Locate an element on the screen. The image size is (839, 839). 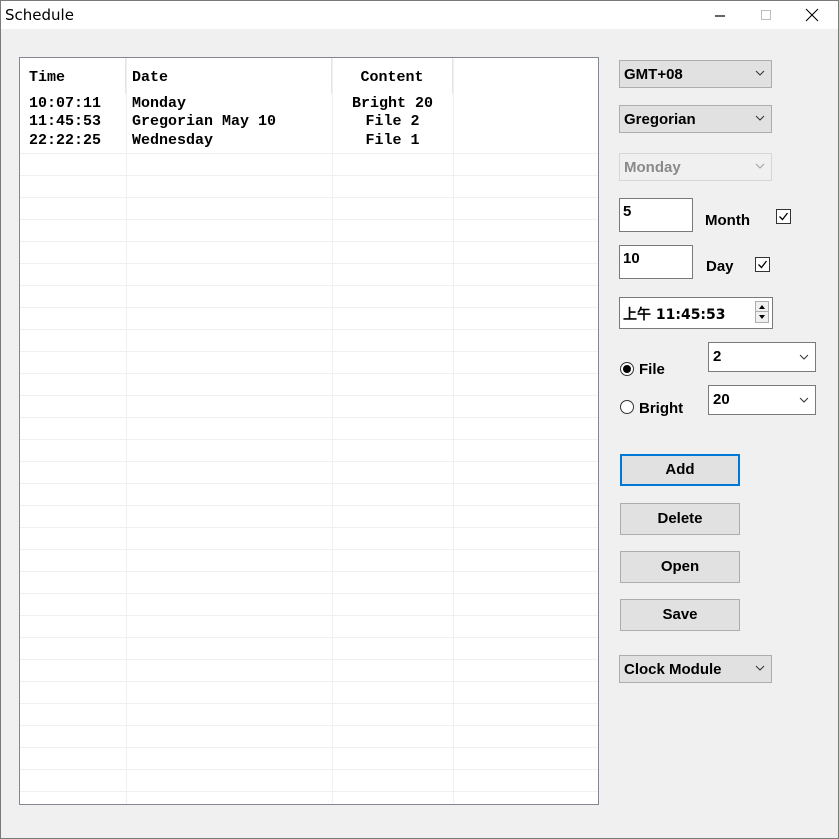
row-3-time: 22:22:25 is located at coordinates (65, 141).